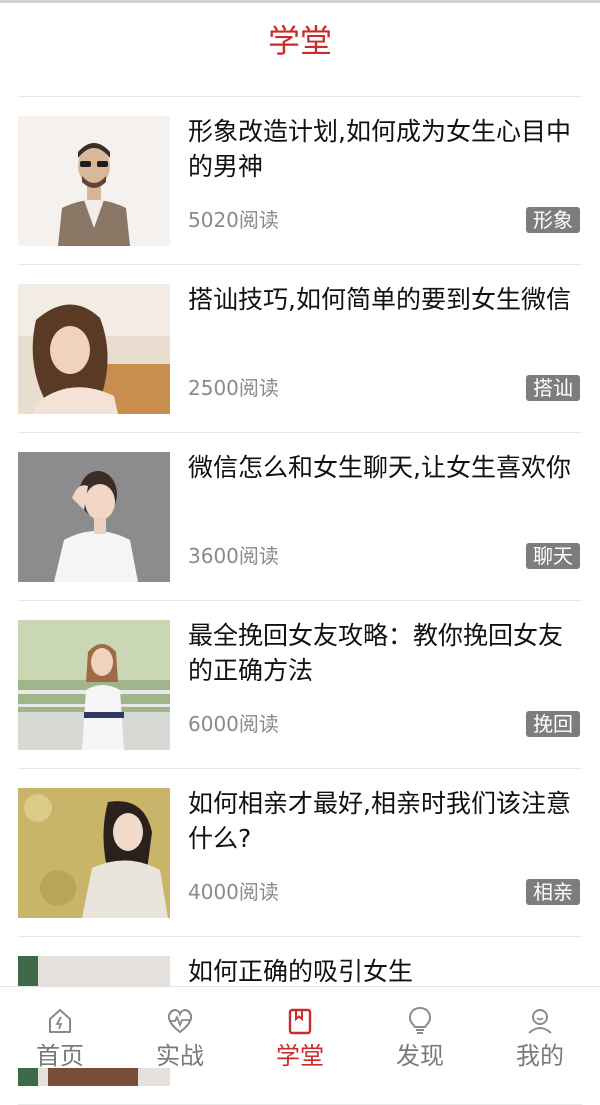  I want to click on book-icon, so click(300, 1021).